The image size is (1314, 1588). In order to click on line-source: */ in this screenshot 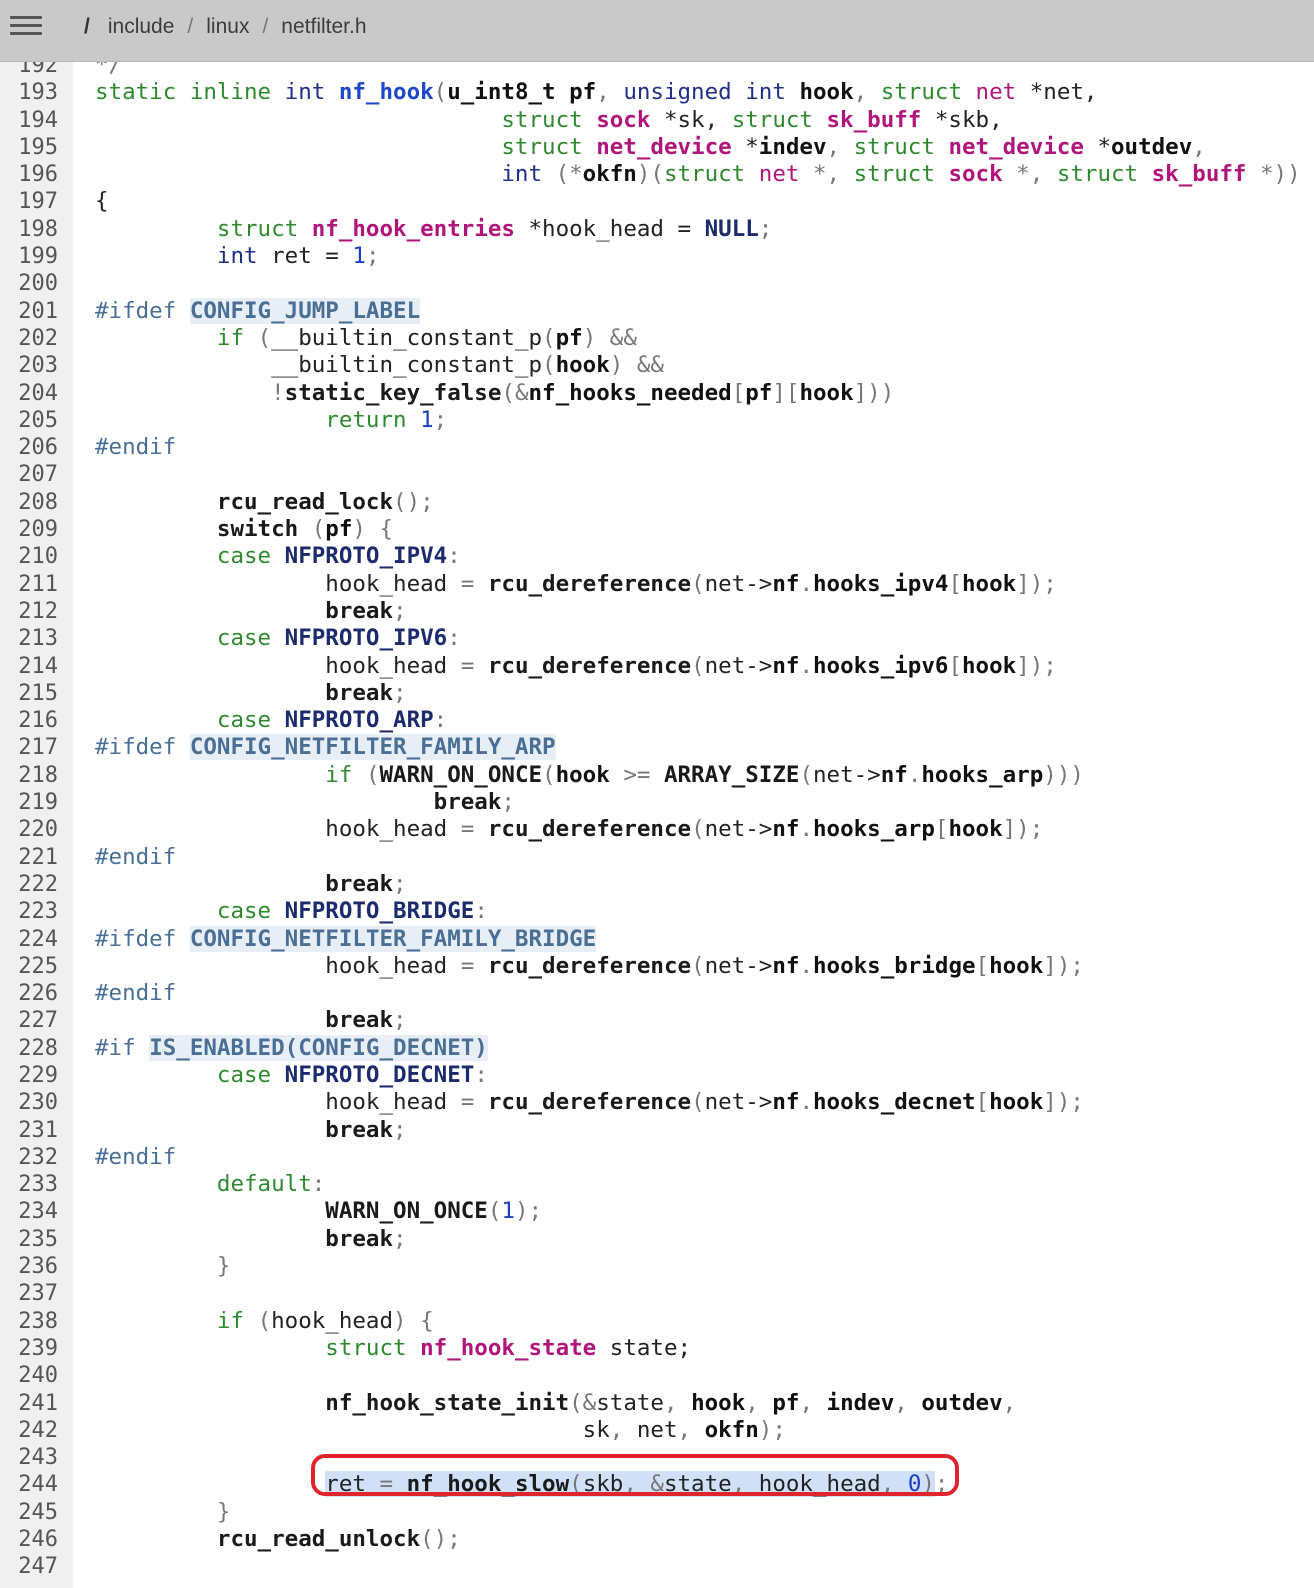, I will do `click(108, 70)`.